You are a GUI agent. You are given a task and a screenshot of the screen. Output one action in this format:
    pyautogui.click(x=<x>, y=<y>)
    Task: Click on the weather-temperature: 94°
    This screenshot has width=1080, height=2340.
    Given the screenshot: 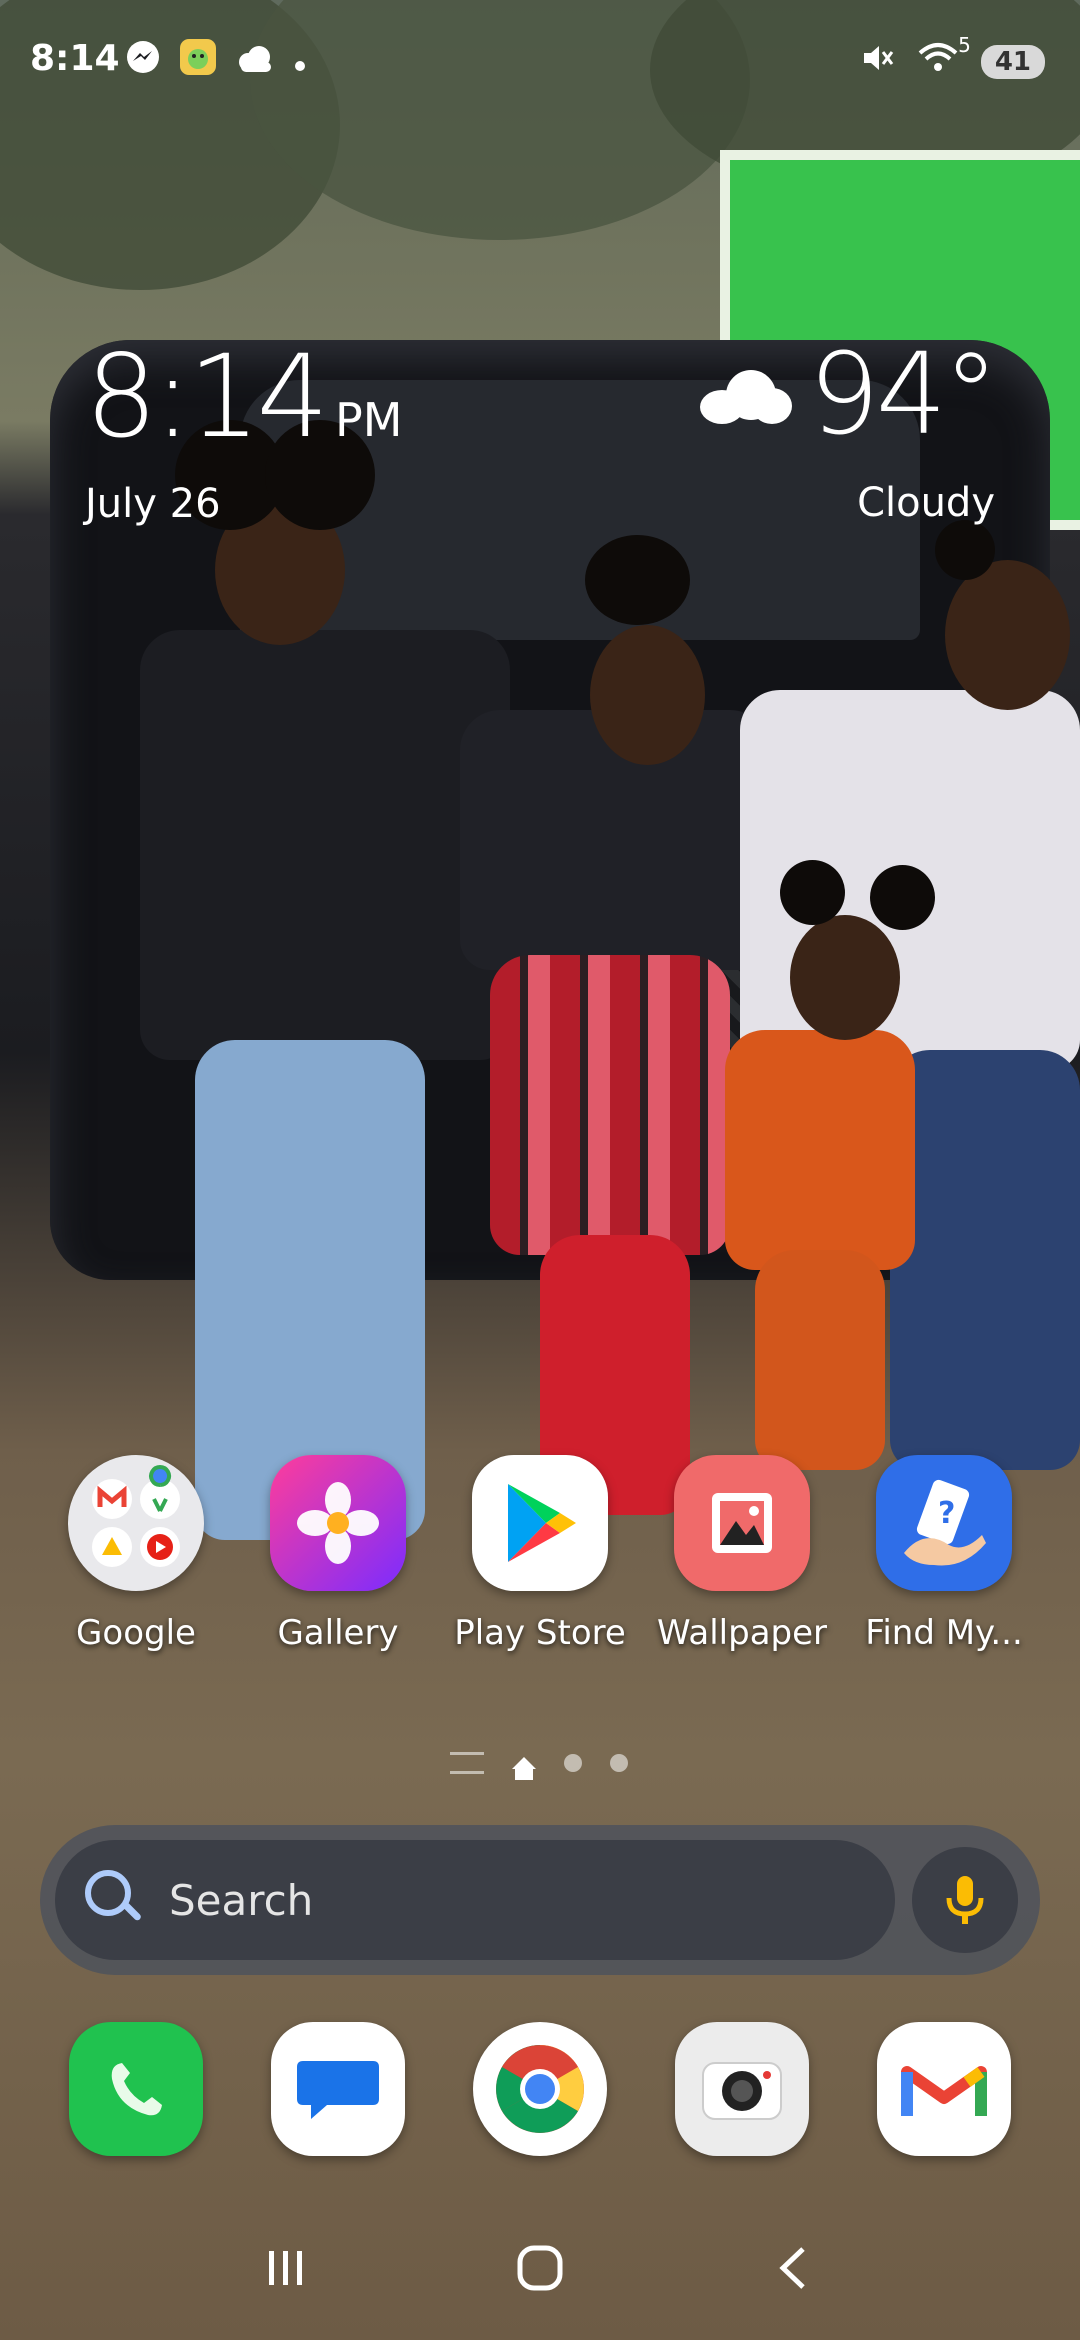 What is the action you would take?
    pyautogui.click(x=903, y=395)
    